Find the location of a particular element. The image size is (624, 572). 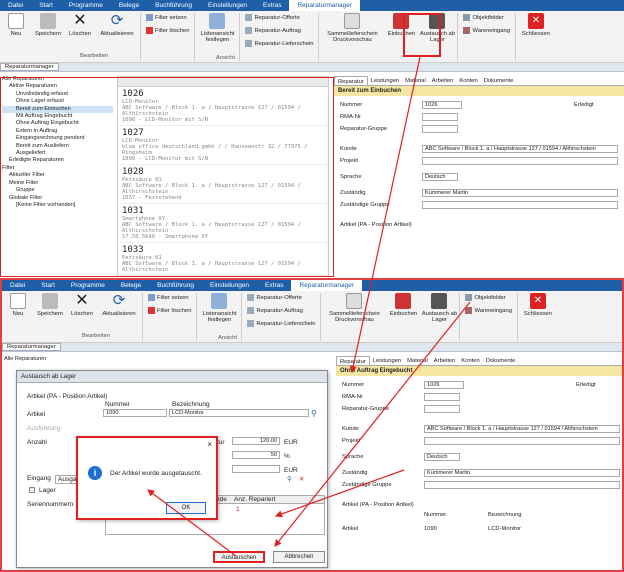

austauschen-button: Austauschen is located at coordinates (239, 557).